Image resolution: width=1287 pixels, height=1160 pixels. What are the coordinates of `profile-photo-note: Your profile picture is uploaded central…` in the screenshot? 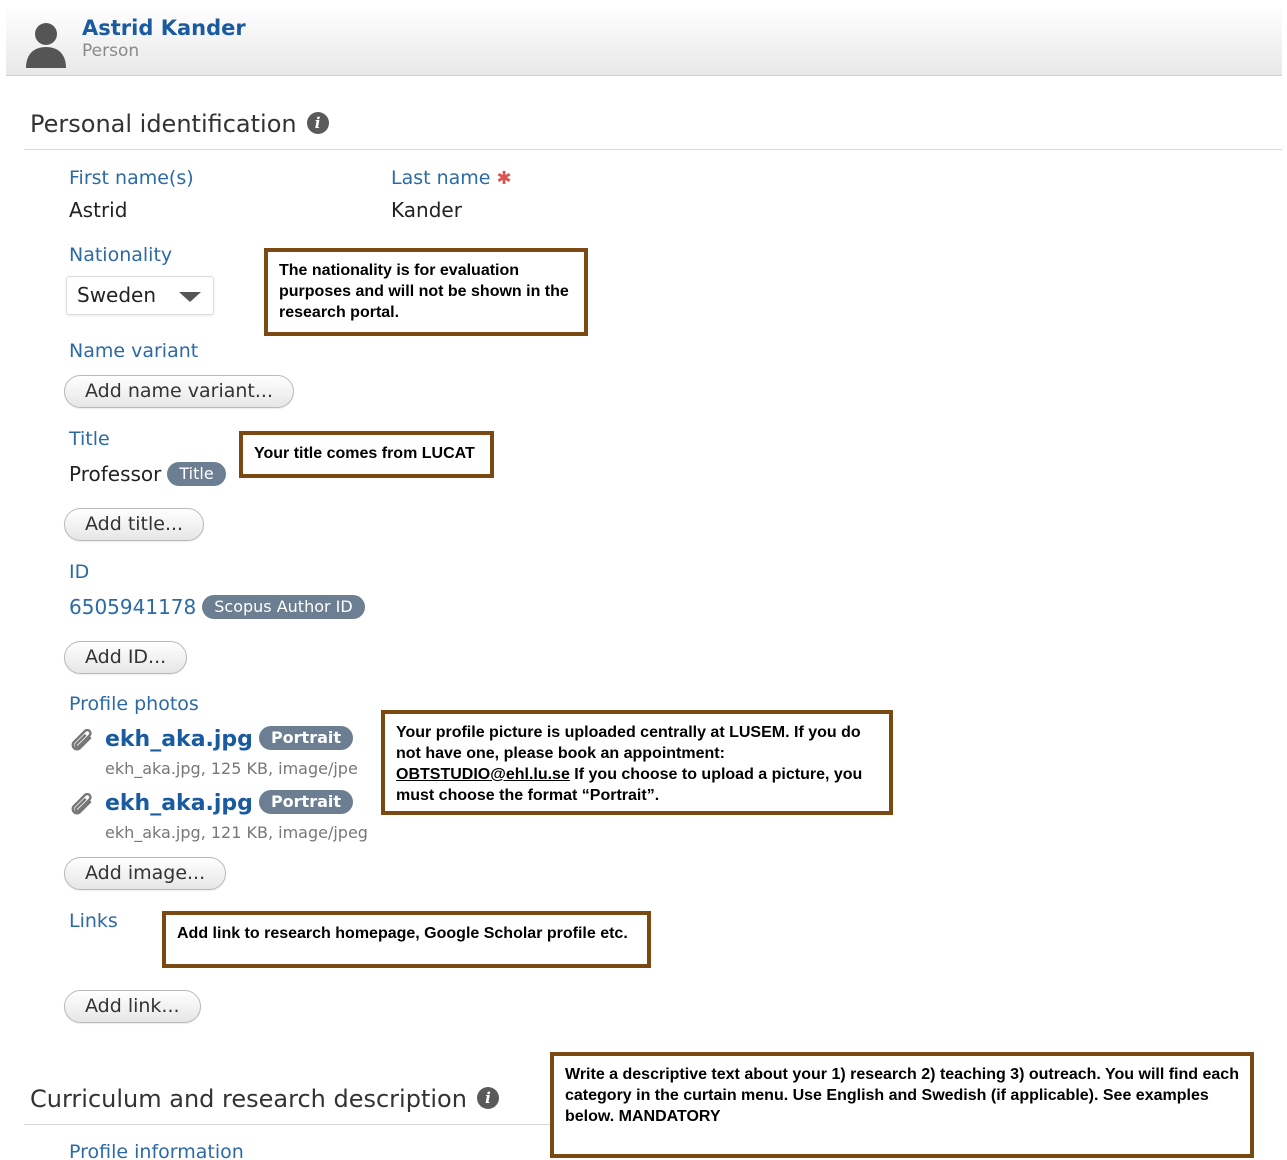 It's located at (637, 762).